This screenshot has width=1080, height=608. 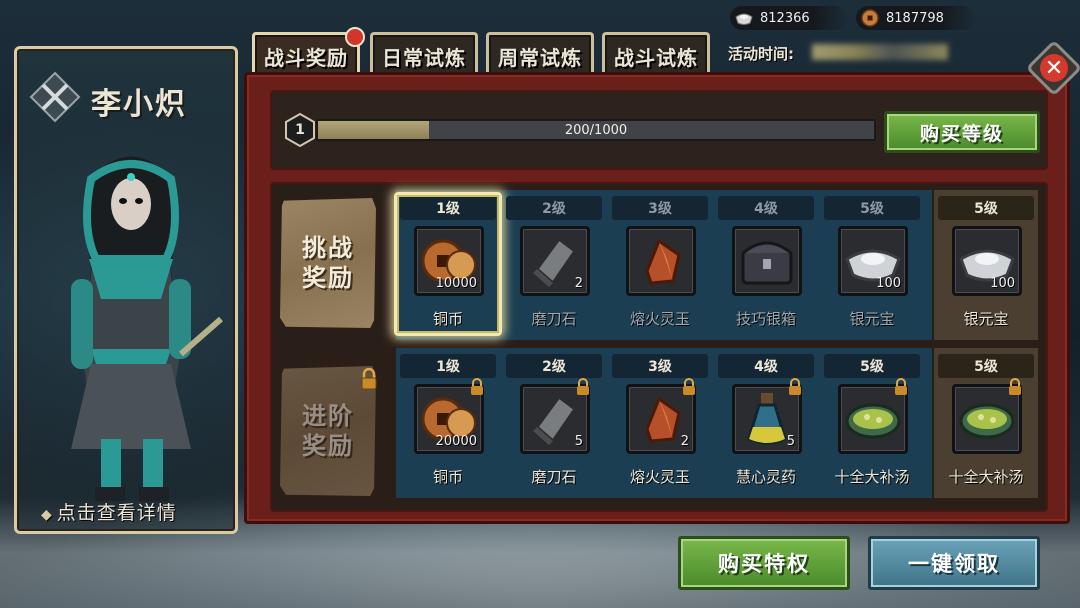 I want to click on reward-icon-box: 2, so click(x=555, y=261).